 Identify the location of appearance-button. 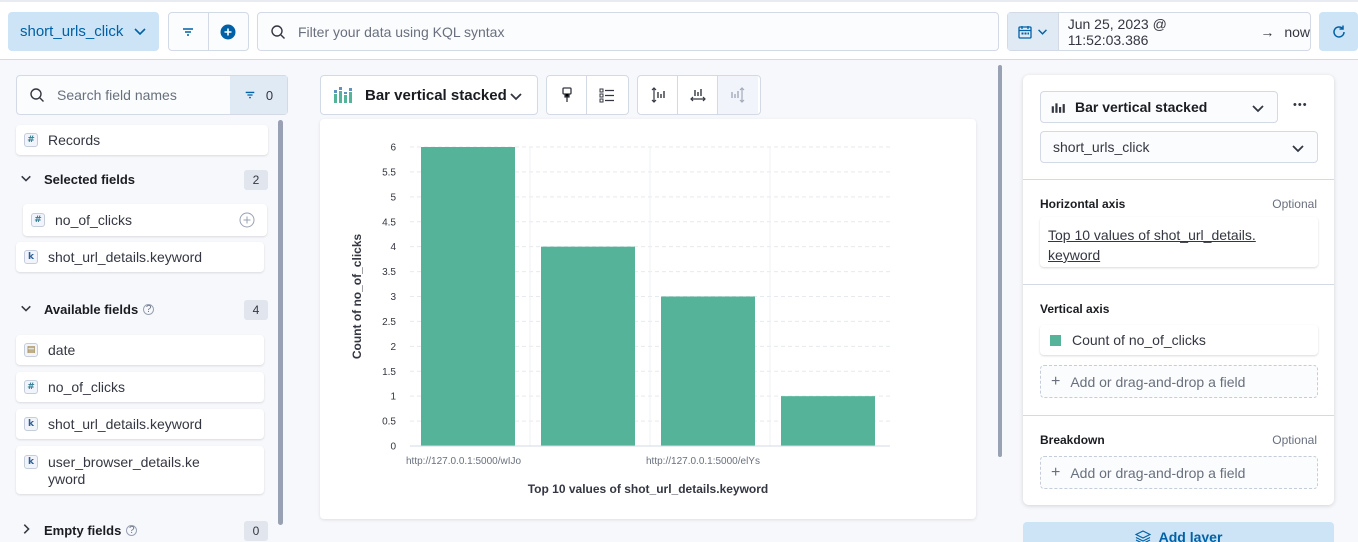
(567, 95).